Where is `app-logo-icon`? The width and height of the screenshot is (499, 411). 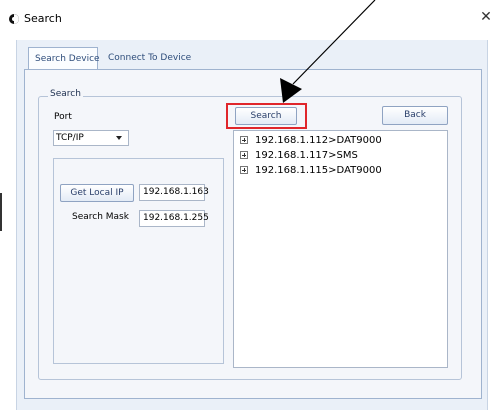
app-logo-icon is located at coordinates (14, 19).